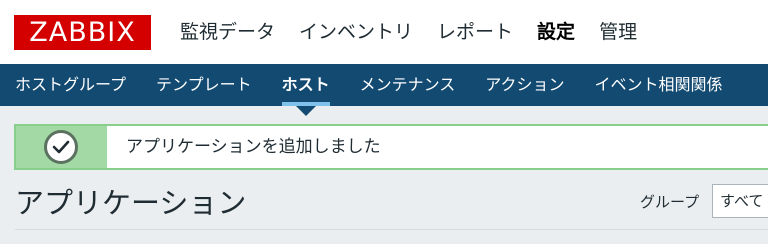 The image size is (768, 244). I want to click on main-menu-monitoring: 監視データ, so click(227, 32).